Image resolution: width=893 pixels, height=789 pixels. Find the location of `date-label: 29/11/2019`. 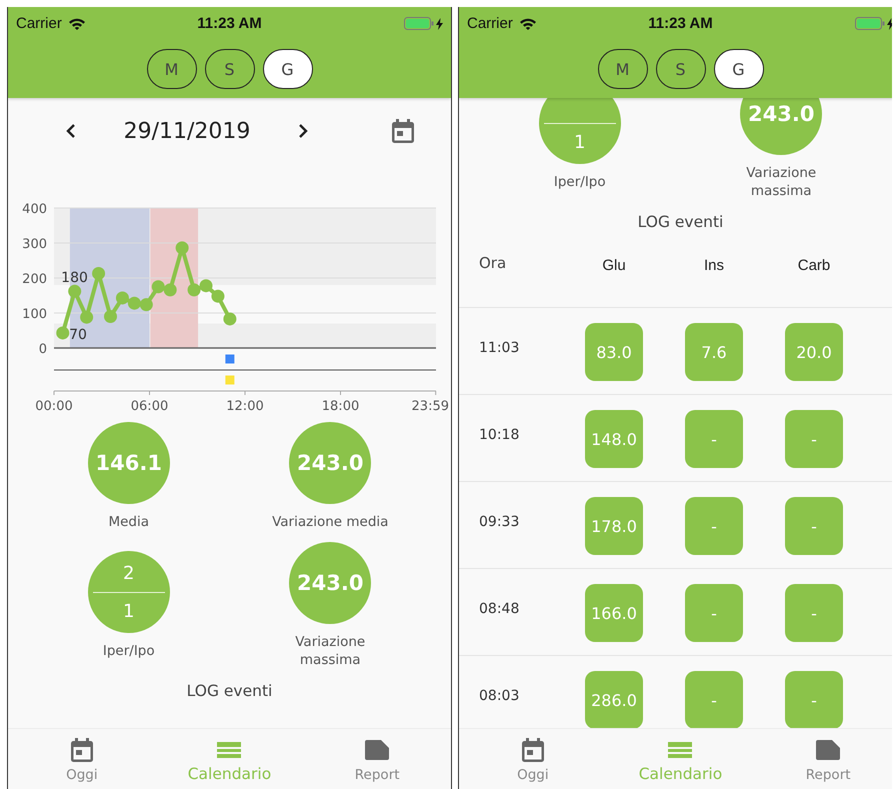

date-label: 29/11/2019 is located at coordinates (187, 131).